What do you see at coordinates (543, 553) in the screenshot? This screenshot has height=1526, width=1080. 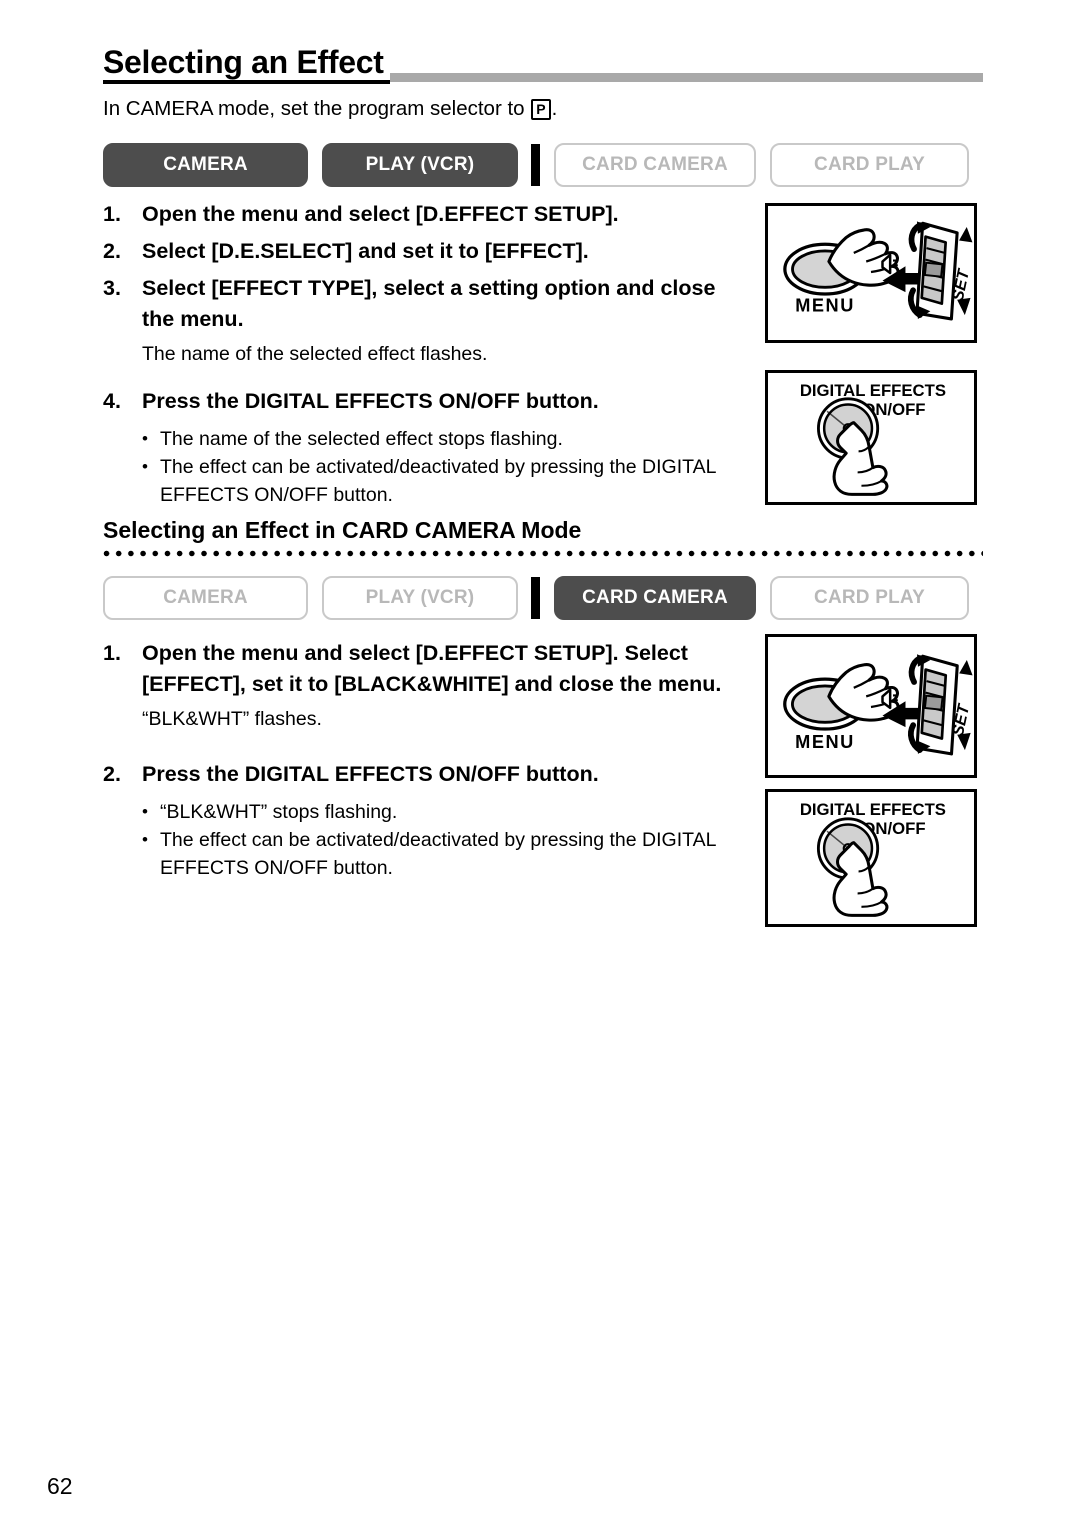 I see `dotted-divider` at bounding box center [543, 553].